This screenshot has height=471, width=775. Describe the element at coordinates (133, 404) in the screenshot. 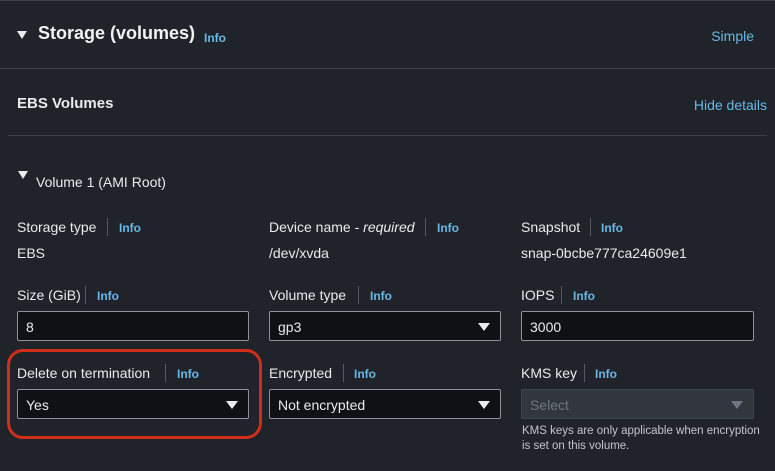

I see `delete-on-termination-select: Yes` at that location.